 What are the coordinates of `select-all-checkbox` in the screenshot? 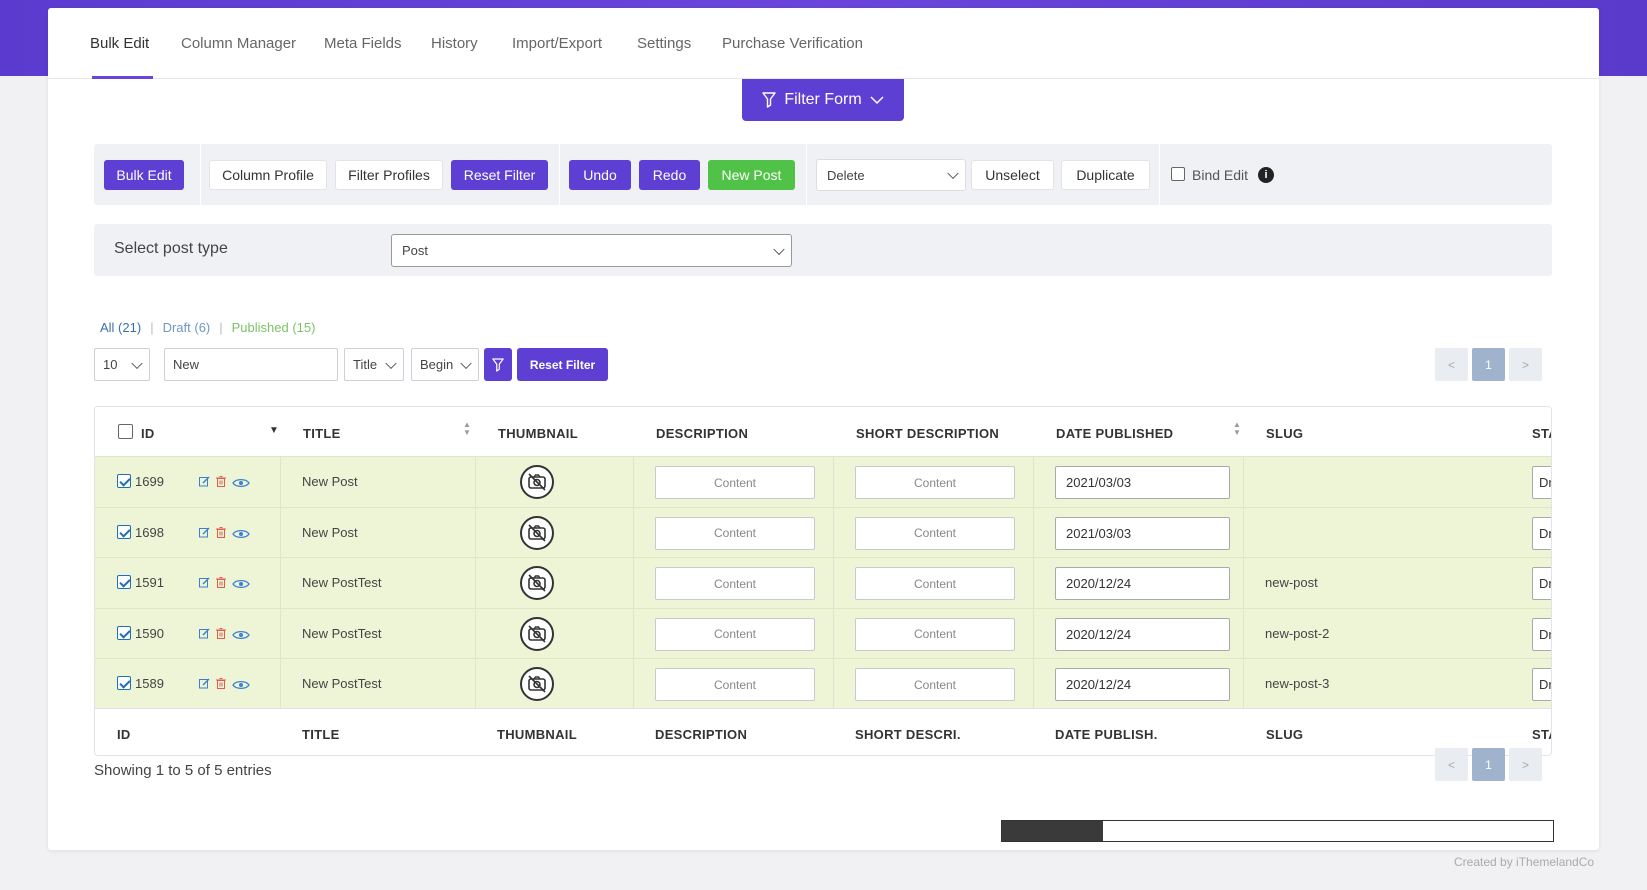 It's located at (125, 431).